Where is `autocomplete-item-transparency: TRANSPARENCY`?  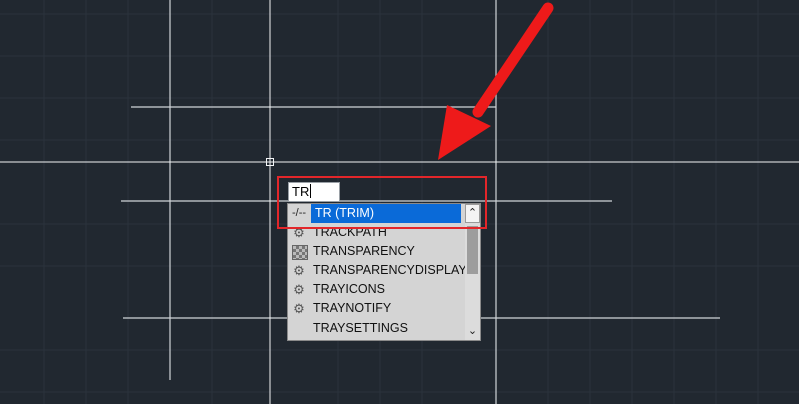 autocomplete-item-transparency: TRANSPARENCY is located at coordinates (376, 251).